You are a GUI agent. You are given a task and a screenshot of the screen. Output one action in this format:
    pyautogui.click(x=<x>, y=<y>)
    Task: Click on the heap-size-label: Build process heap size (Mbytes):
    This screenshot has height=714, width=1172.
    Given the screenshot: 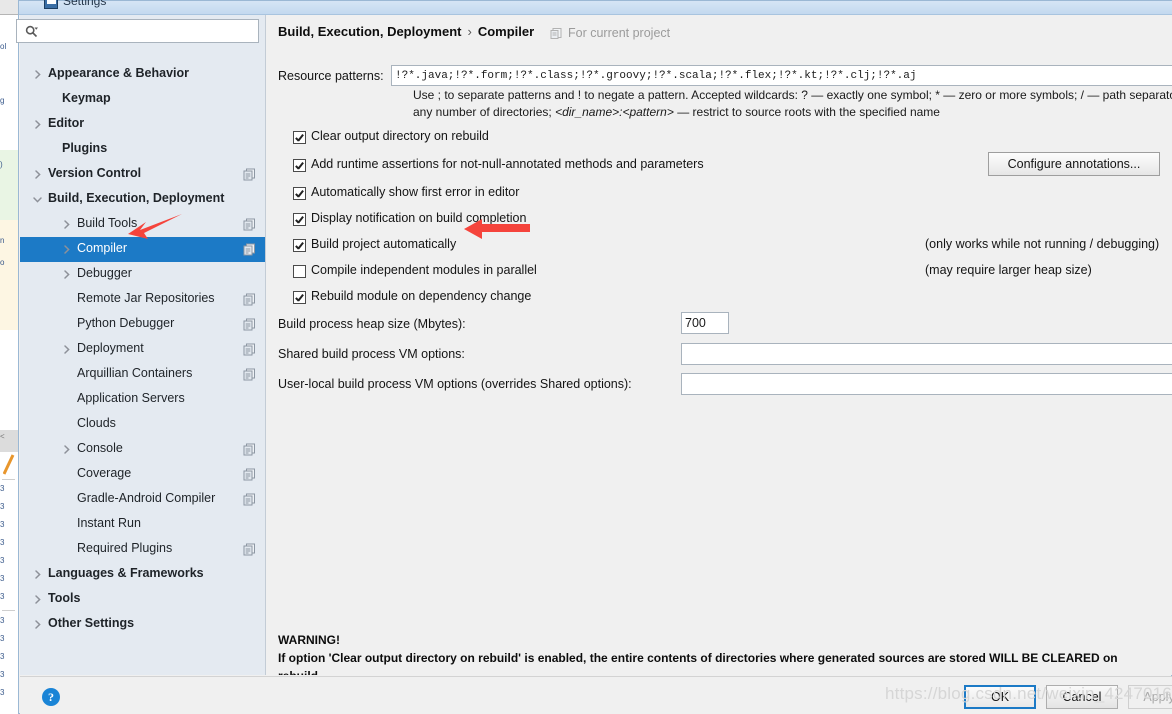 What is the action you would take?
    pyautogui.click(x=372, y=324)
    